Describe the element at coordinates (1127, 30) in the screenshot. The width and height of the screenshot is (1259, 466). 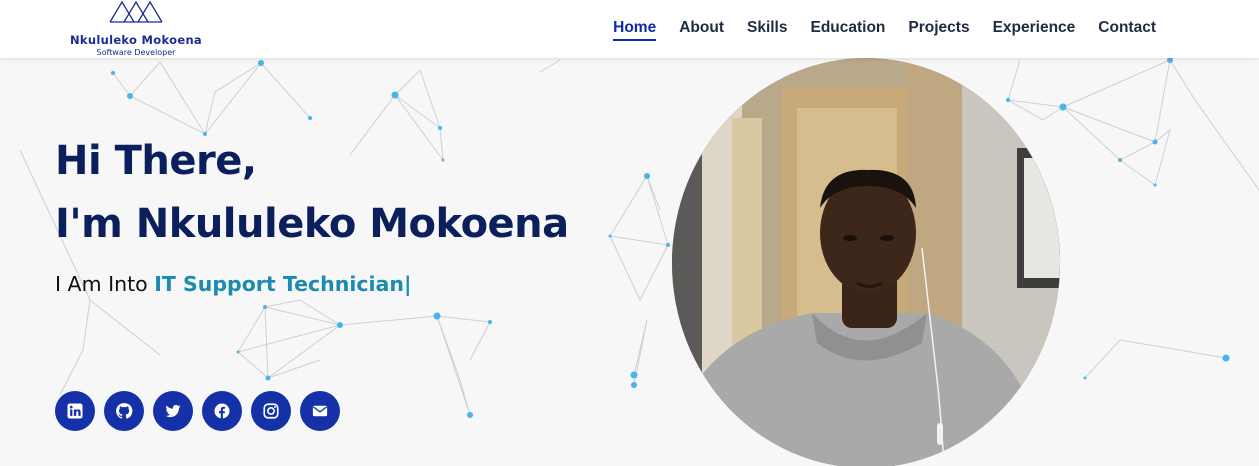
I see `nav-item-contact: Contact` at that location.